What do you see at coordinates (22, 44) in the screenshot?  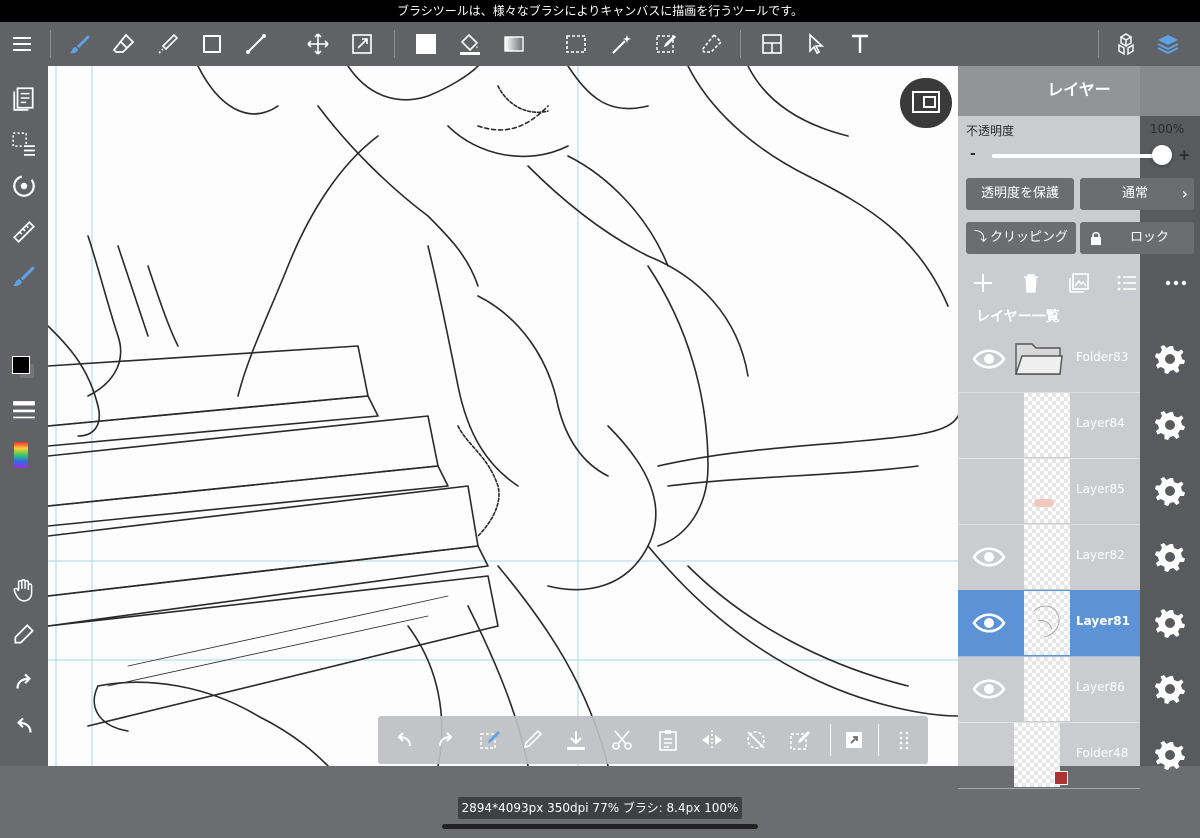 I see `menu-icon` at bounding box center [22, 44].